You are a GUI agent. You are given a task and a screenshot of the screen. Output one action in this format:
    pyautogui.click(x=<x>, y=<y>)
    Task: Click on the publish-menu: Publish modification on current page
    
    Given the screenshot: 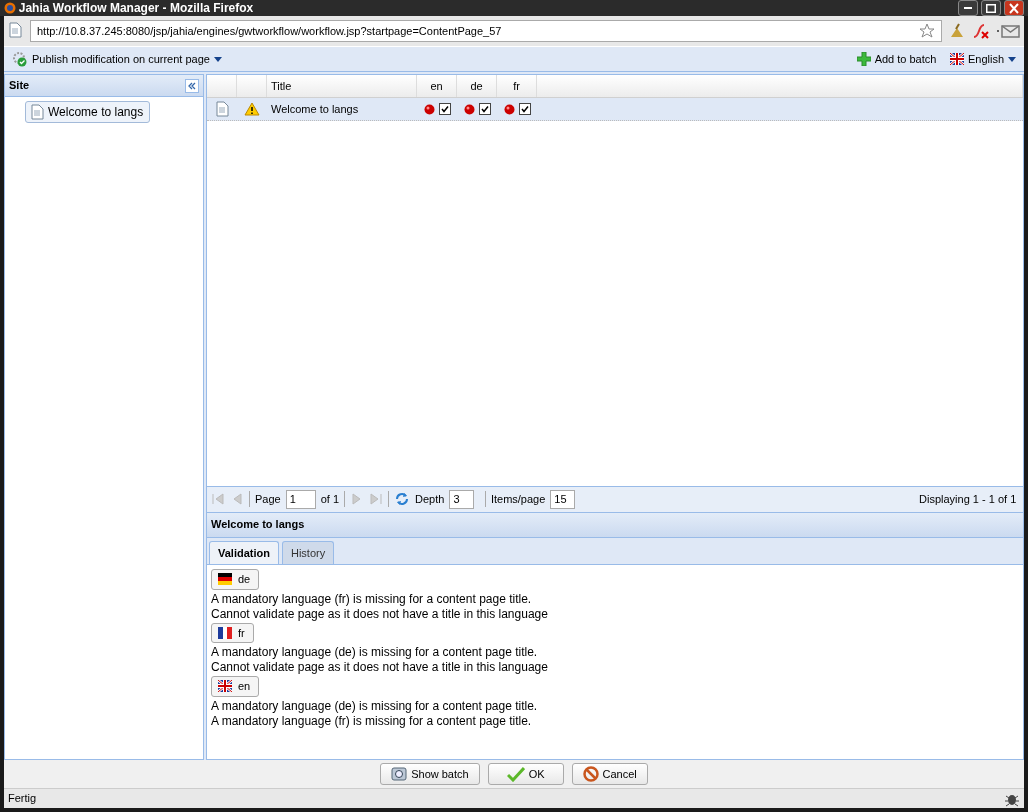 What is the action you would take?
    pyautogui.click(x=117, y=59)
    